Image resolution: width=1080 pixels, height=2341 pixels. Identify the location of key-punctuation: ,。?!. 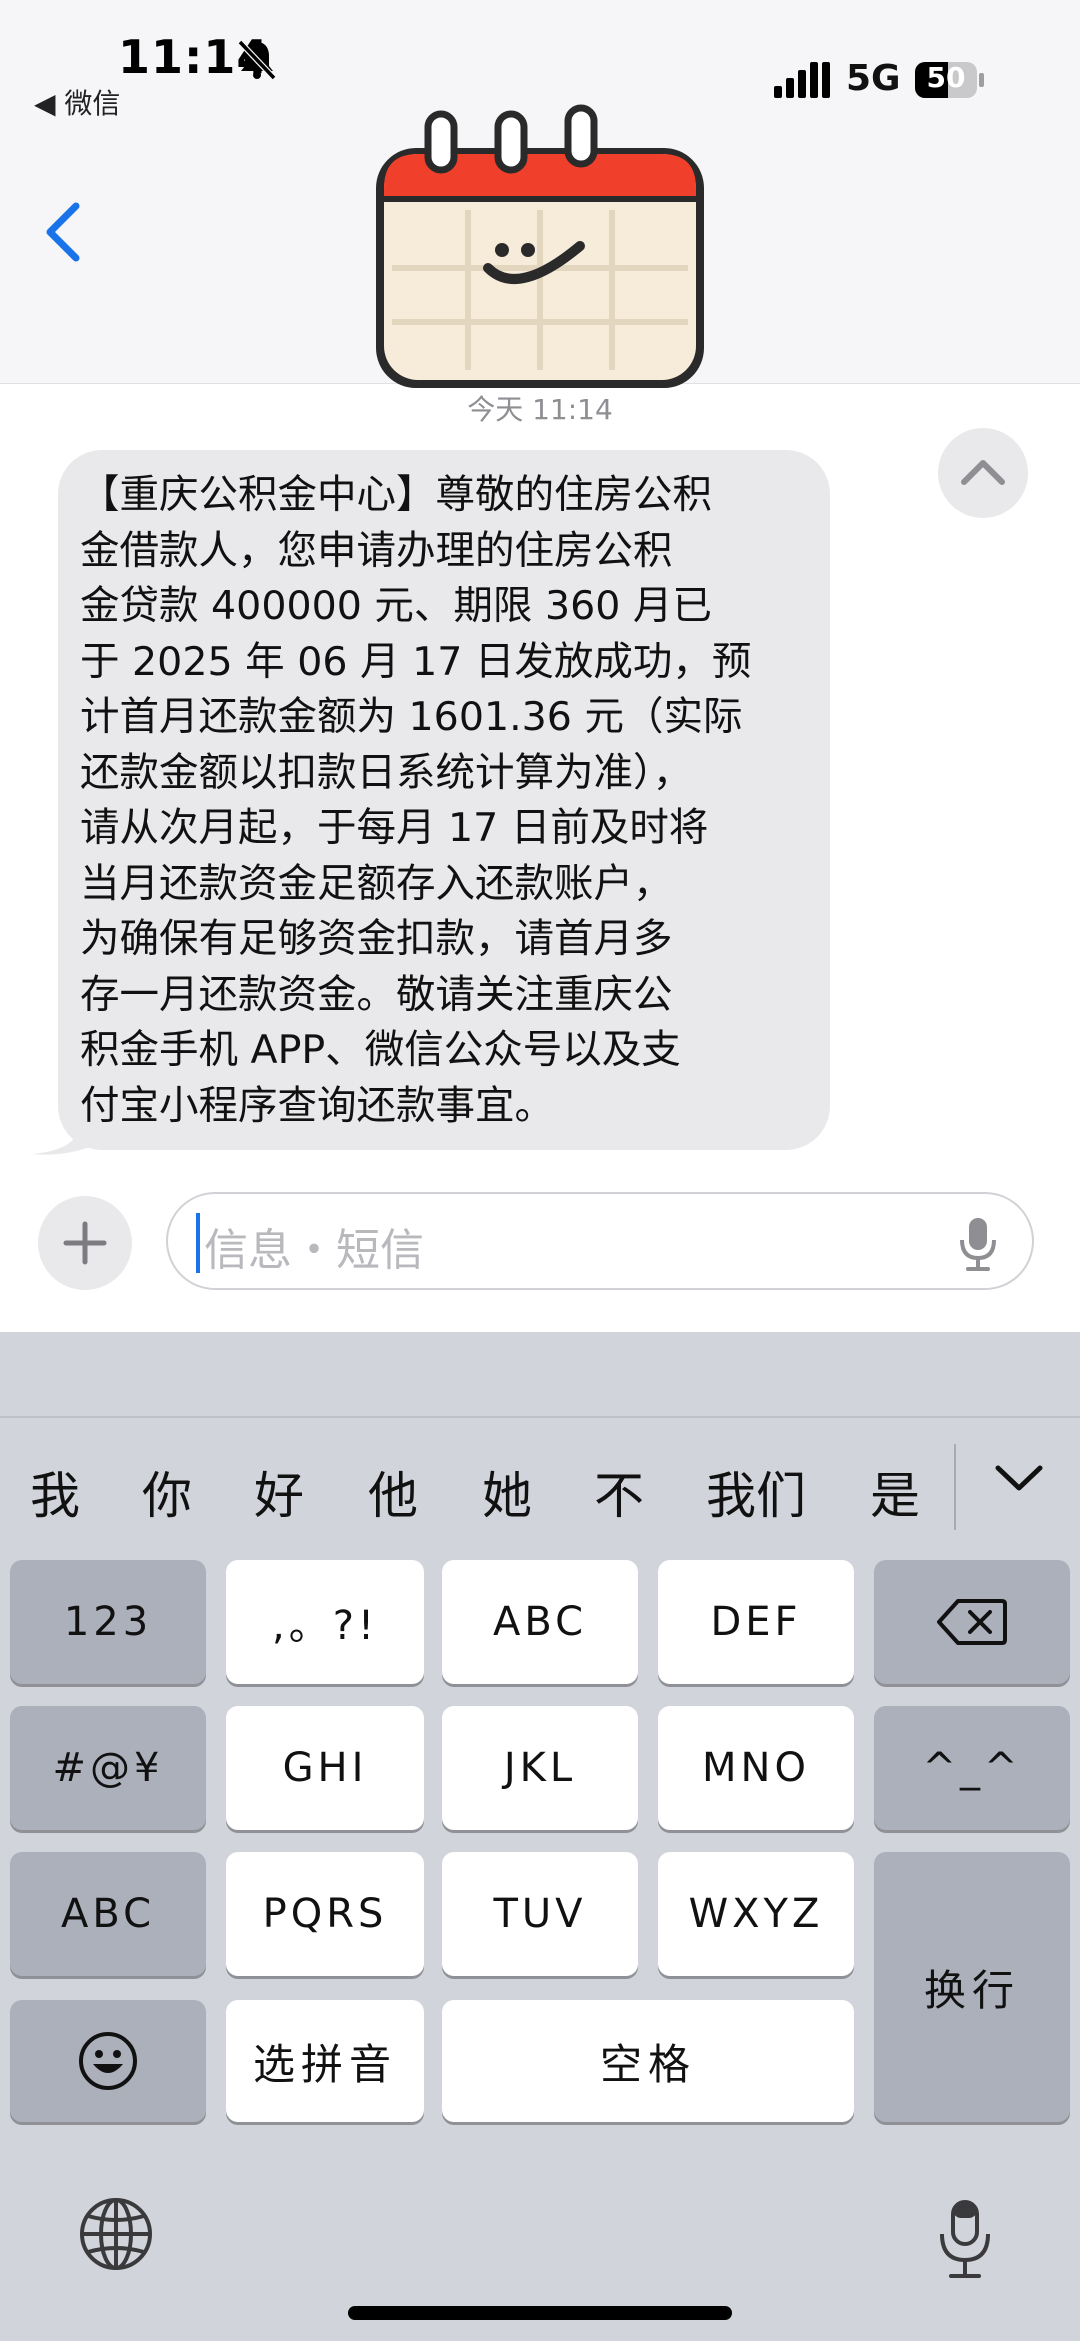
(325, 1622).